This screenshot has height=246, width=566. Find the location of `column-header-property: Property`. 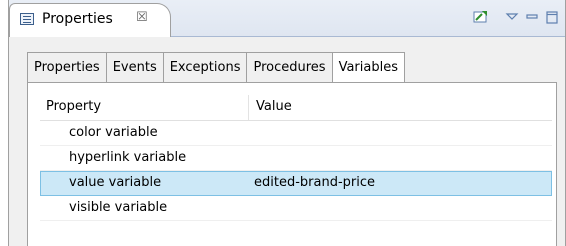

column-header-property: Property is located at coordinates (144, 107).